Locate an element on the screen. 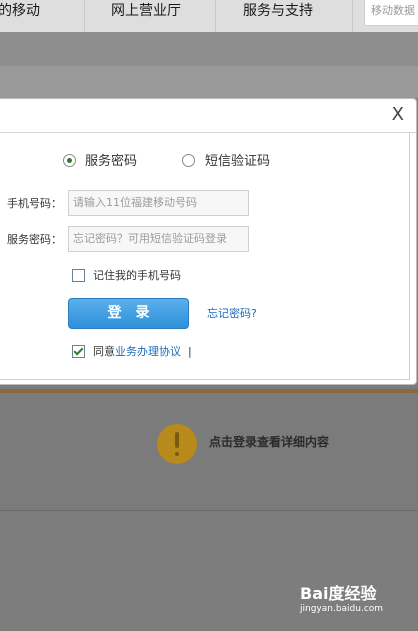  radio-label-sms-code: 短信验证码 is located at coordinates (237, 159).